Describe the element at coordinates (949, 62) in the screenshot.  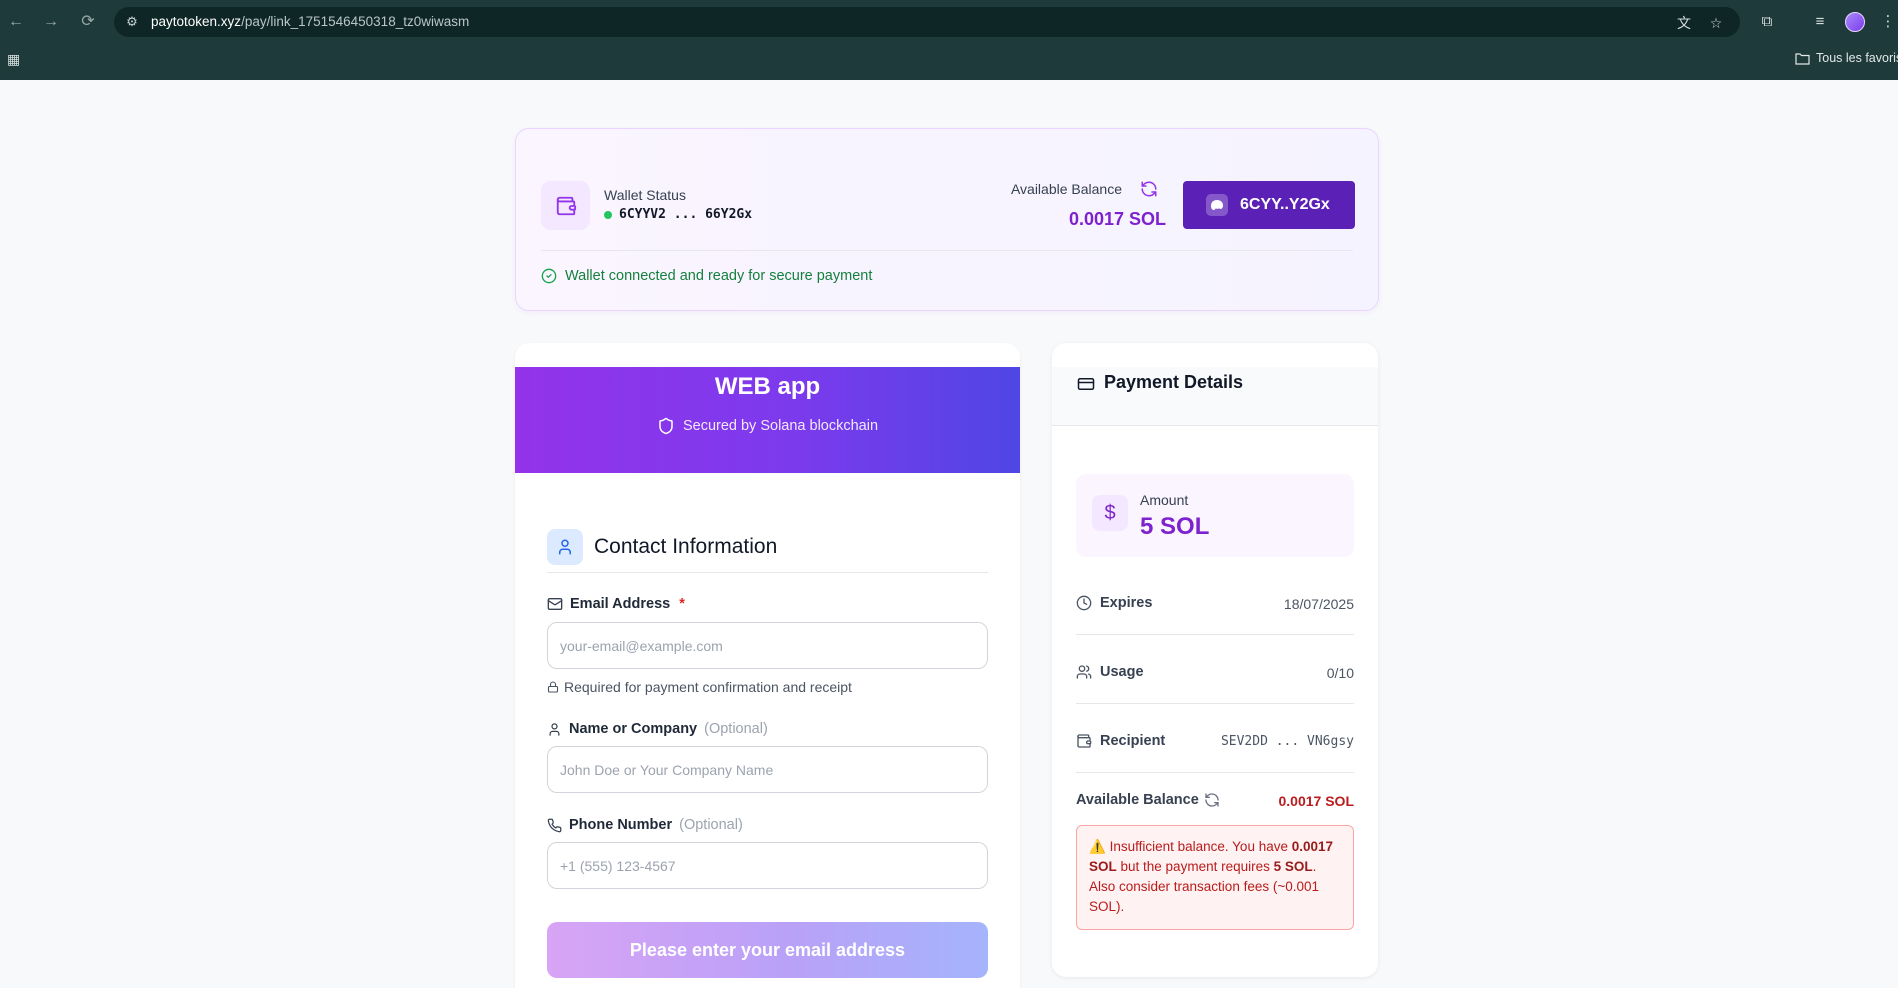
I see `bookmarks-bar` at that location.